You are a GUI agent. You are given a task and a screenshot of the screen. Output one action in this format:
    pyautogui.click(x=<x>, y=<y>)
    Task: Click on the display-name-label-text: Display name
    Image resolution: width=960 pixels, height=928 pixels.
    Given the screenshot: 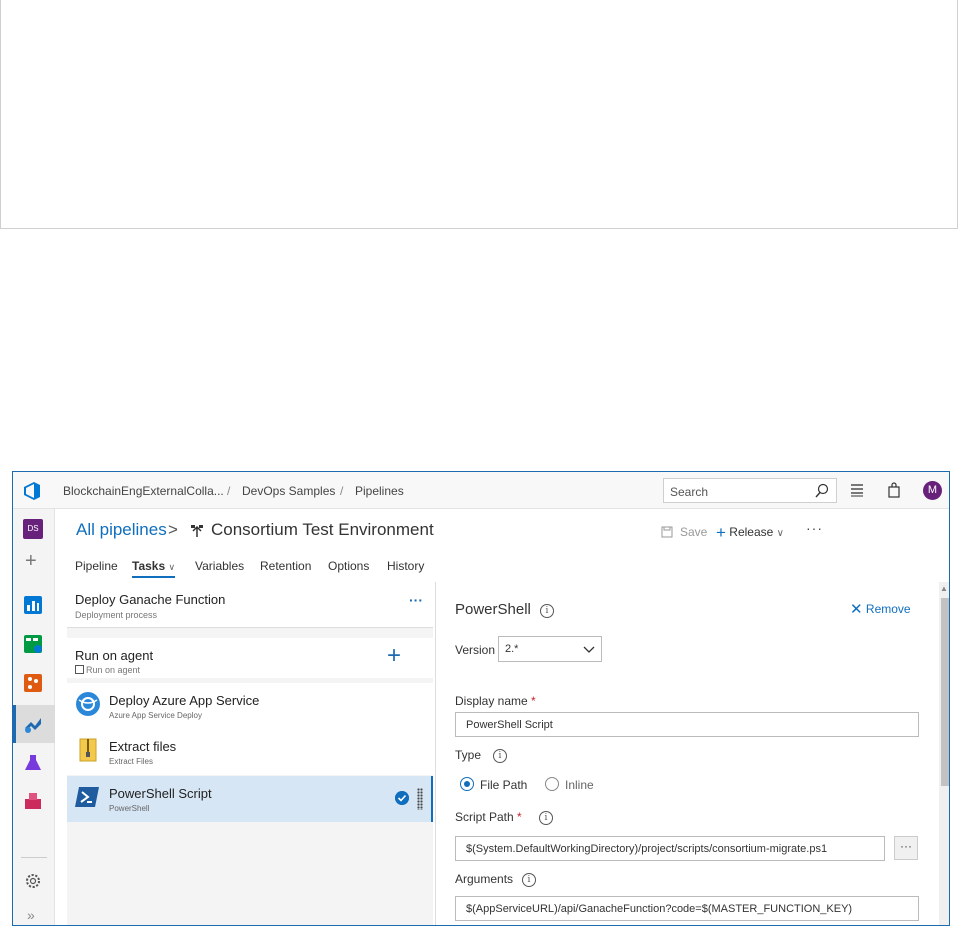 What is the action you would take?
    pyautogui.click(x=491, y=701)
    